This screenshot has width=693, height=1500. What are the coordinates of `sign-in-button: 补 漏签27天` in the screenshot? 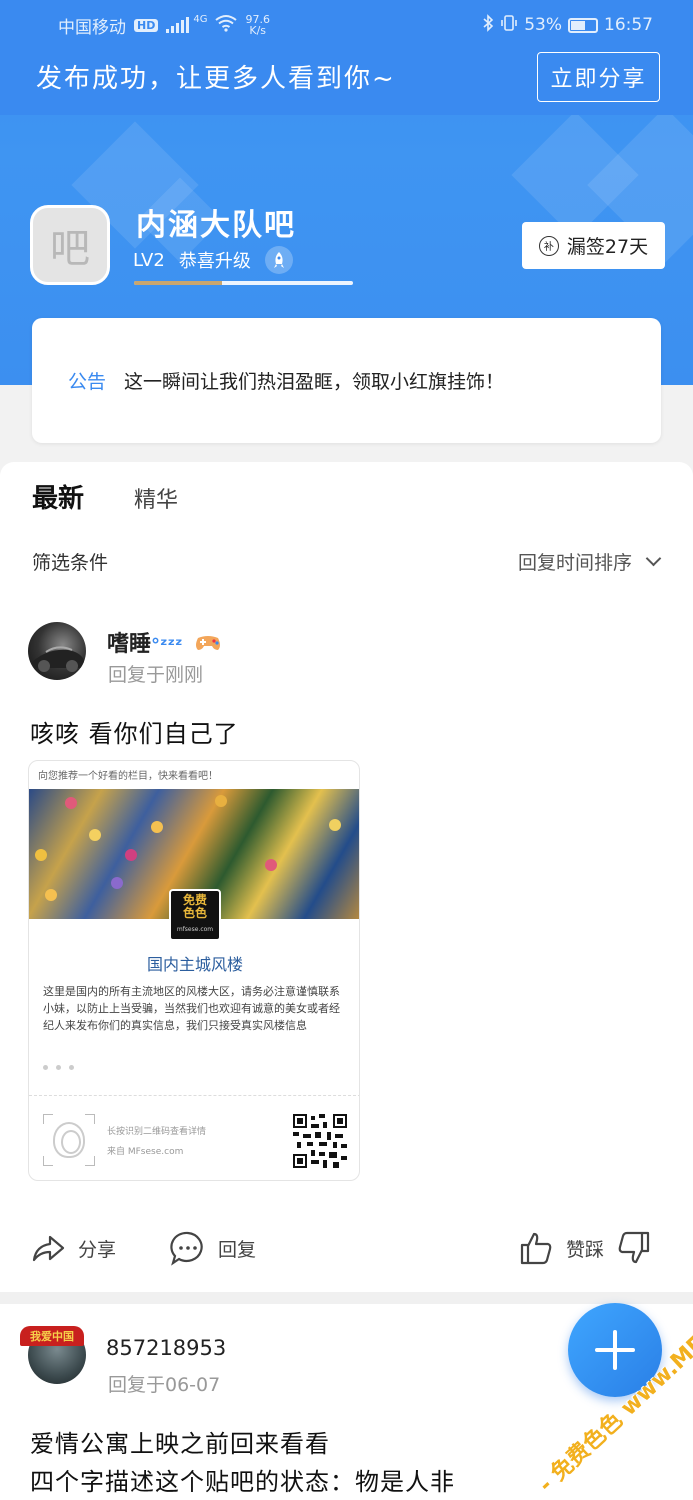 It's located at (593, 245).